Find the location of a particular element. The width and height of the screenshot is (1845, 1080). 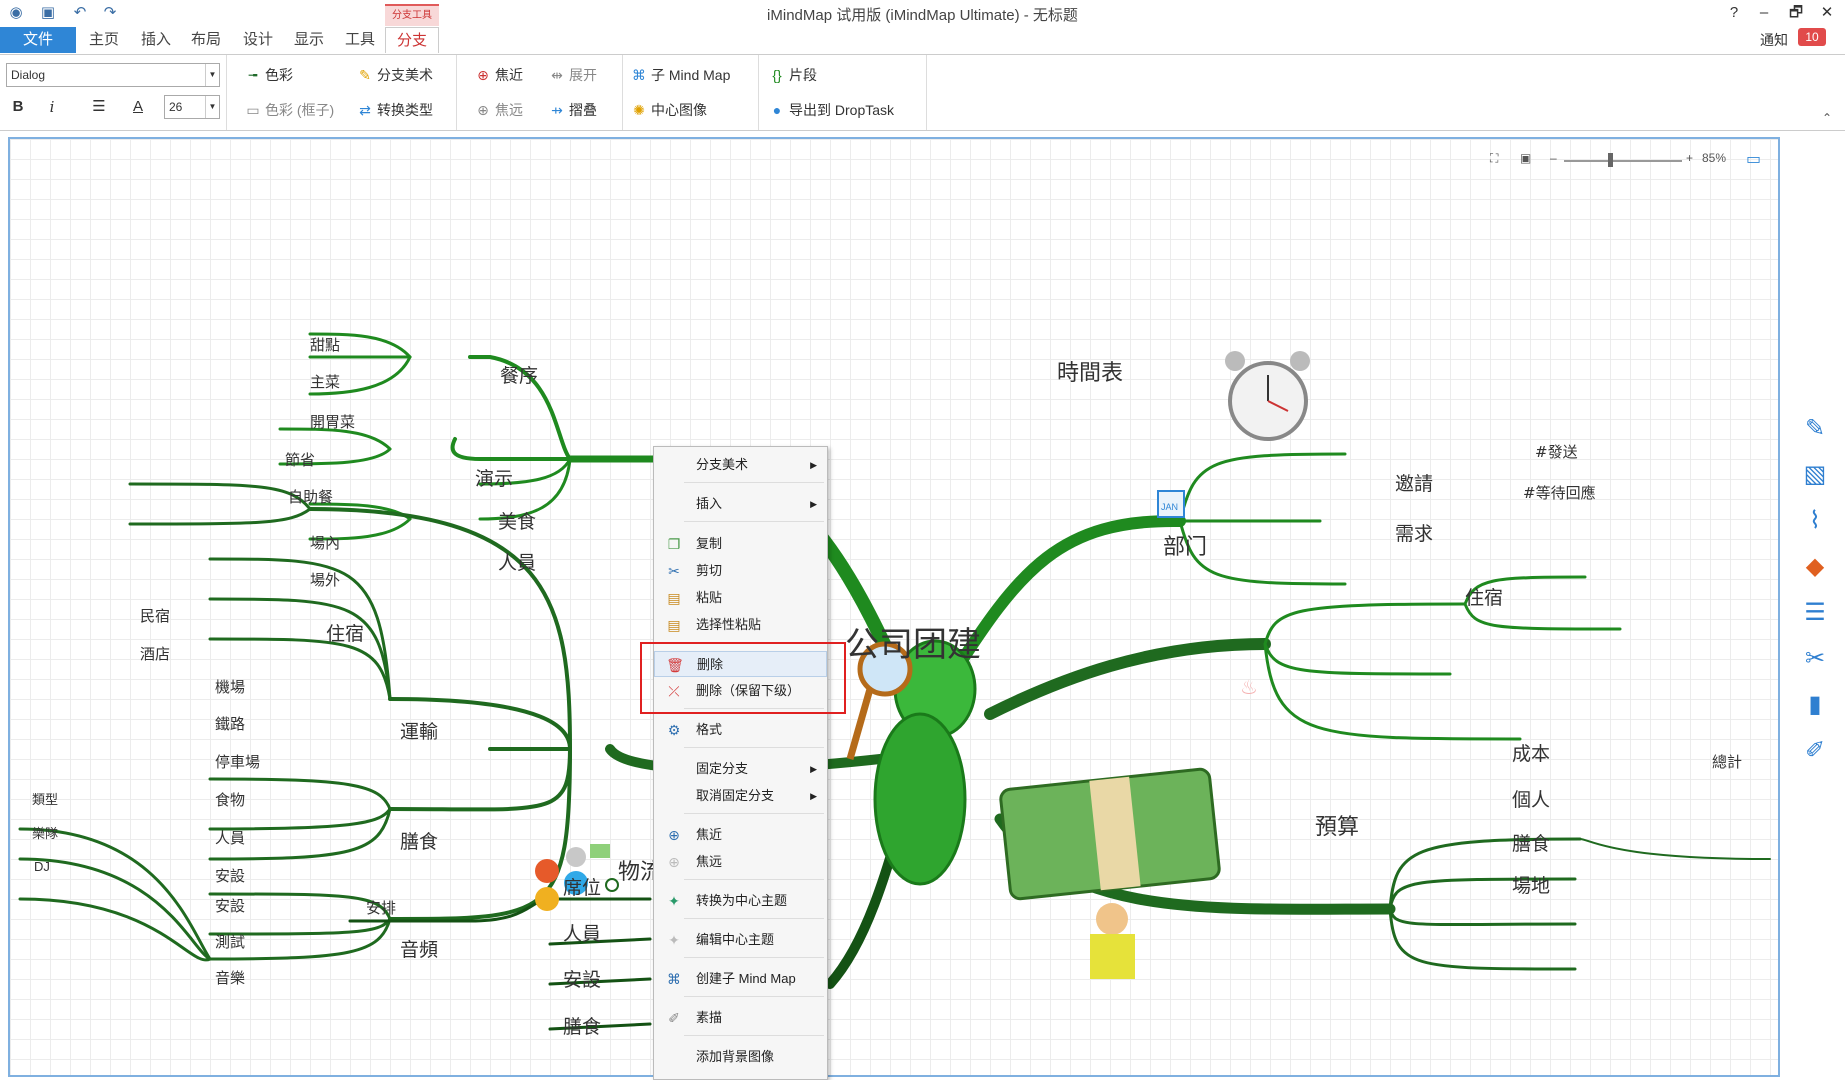

sub-mindmap-button: ⌘ 子 Mind Map is located at coordinates (680, 75).